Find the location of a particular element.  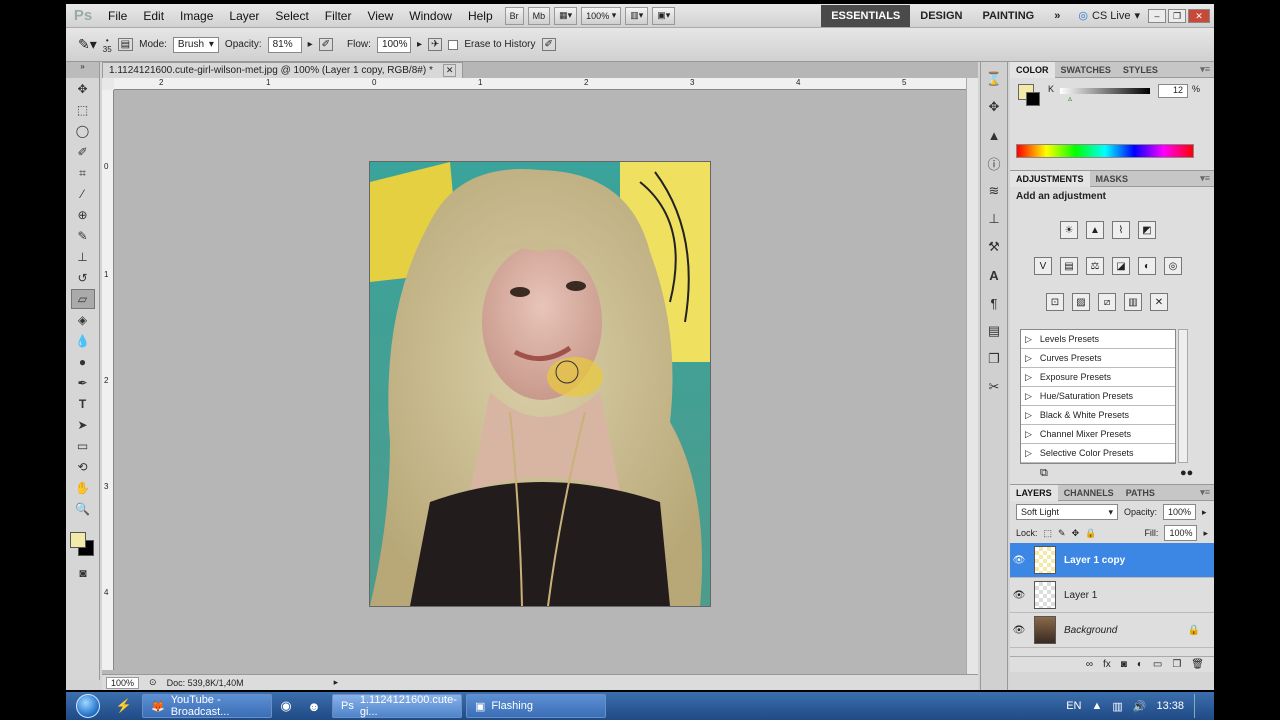

menu-image: Image is located at coordinates (196, 16).